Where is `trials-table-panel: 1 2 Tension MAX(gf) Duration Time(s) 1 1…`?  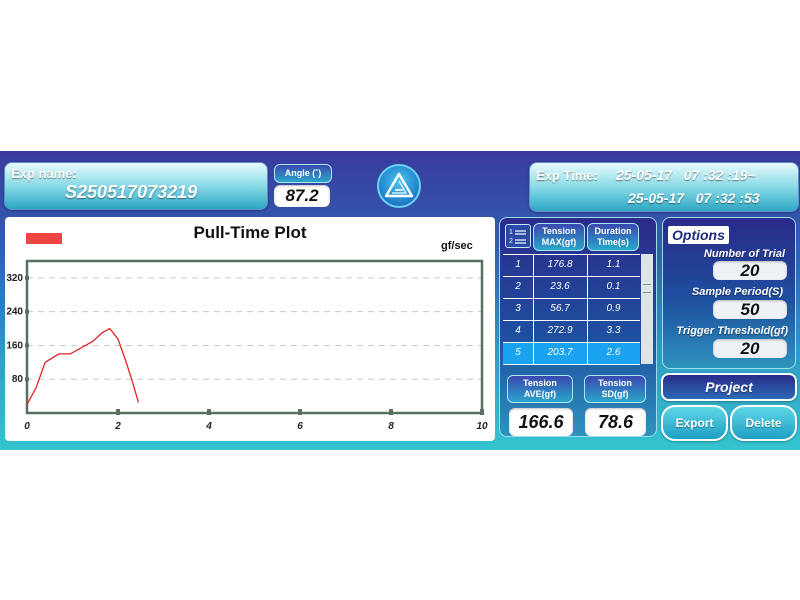
trials-table-panel: 1 2 Tension MAX(gf) Duration Time(s) 1 1… is located at coordinates (578, 327).